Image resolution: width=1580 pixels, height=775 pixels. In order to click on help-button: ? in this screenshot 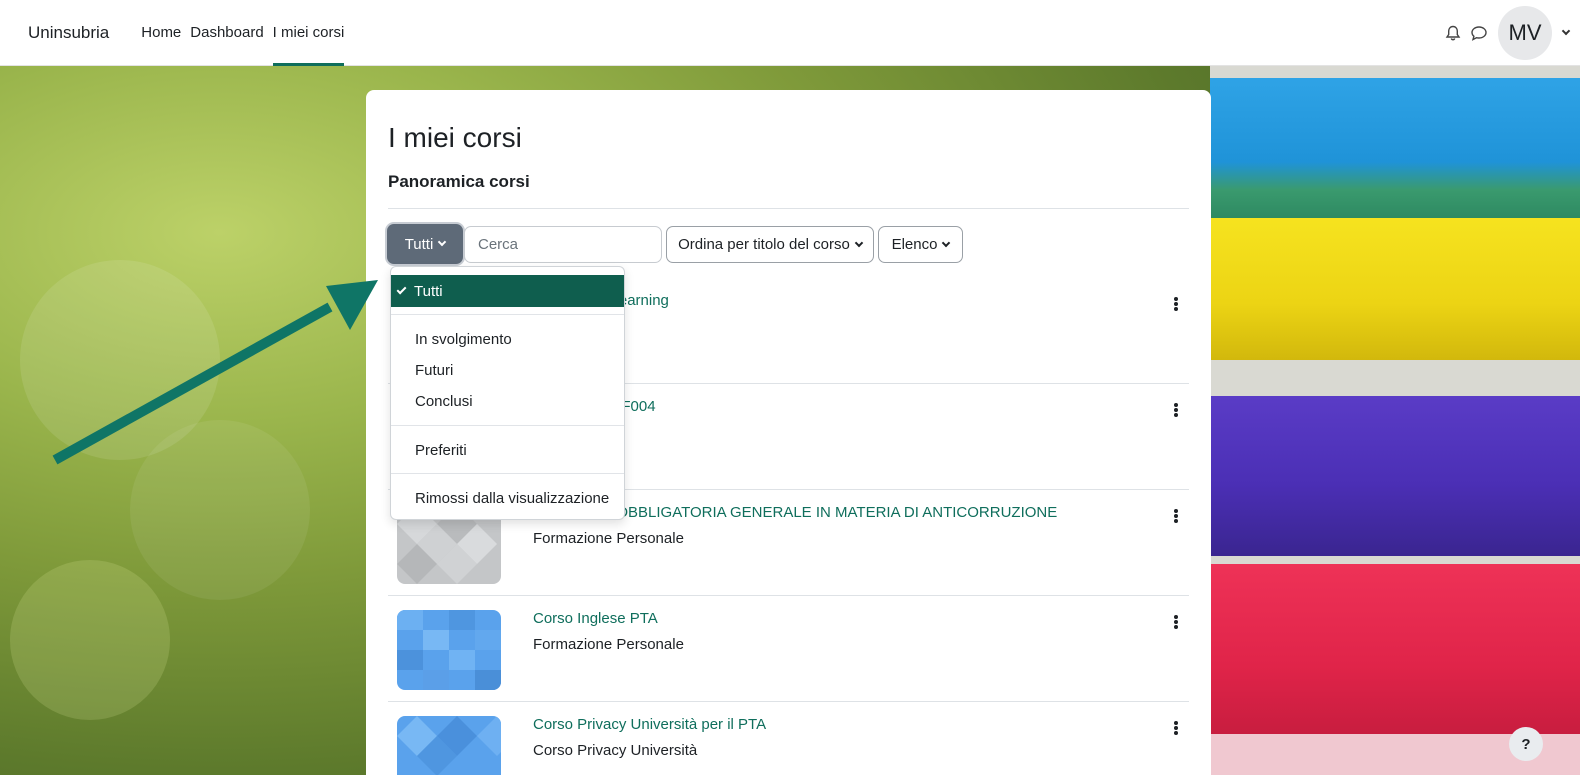, I will do `click(1526, 744)`.